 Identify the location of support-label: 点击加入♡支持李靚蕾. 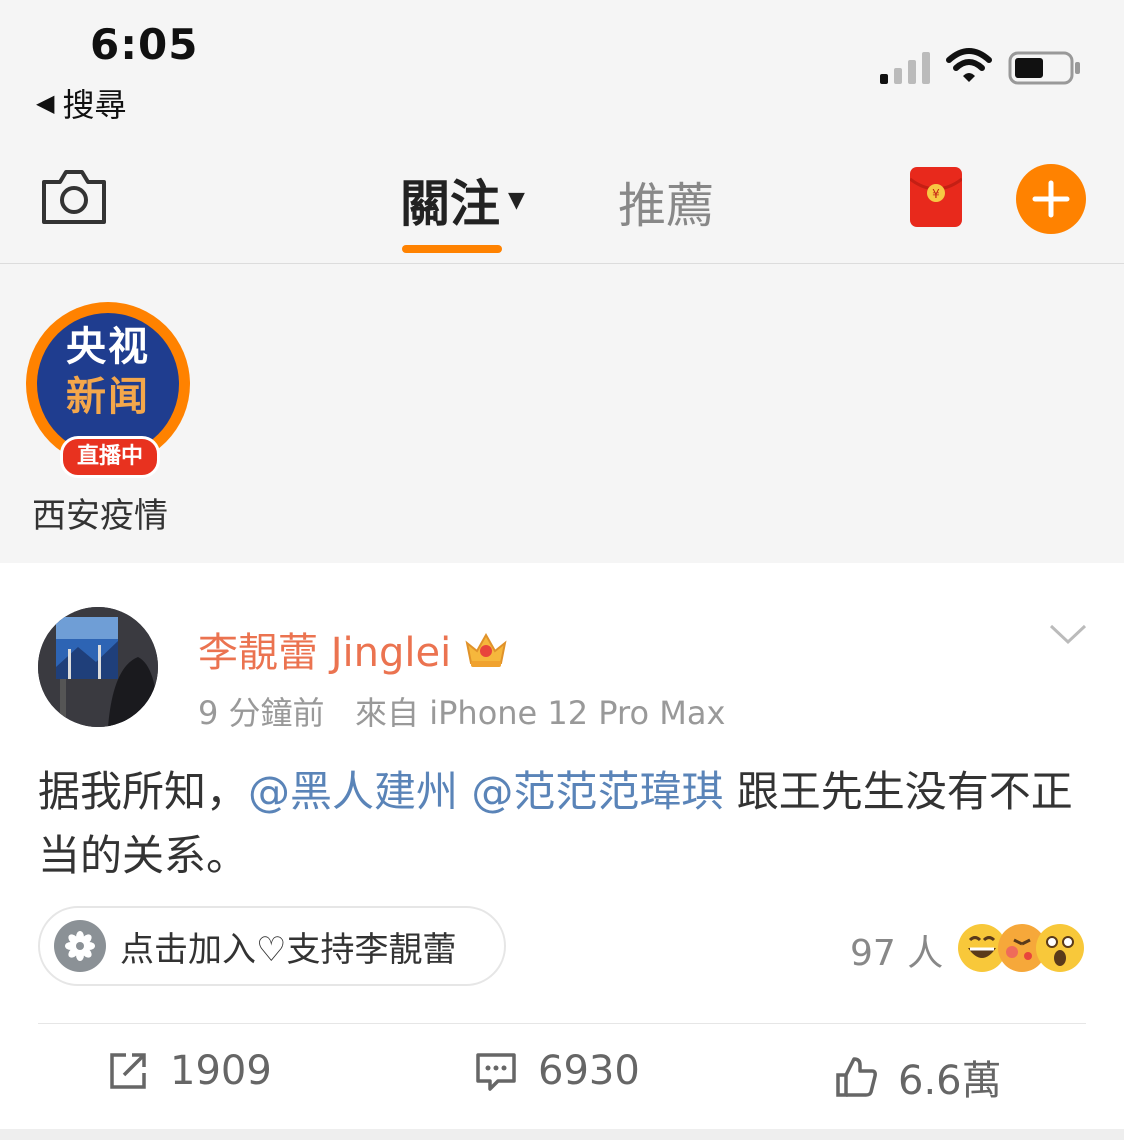
(288, 949).